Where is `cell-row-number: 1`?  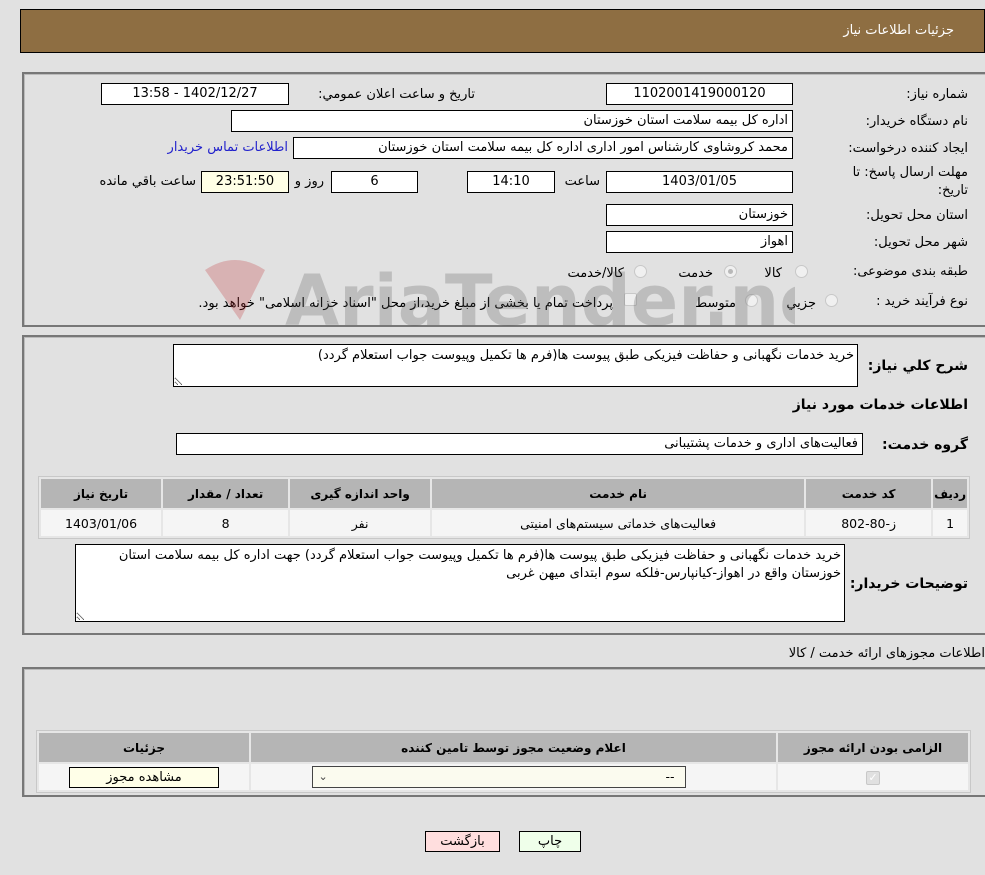 cell-row-number: 1 is located at coordinates (950, 523).